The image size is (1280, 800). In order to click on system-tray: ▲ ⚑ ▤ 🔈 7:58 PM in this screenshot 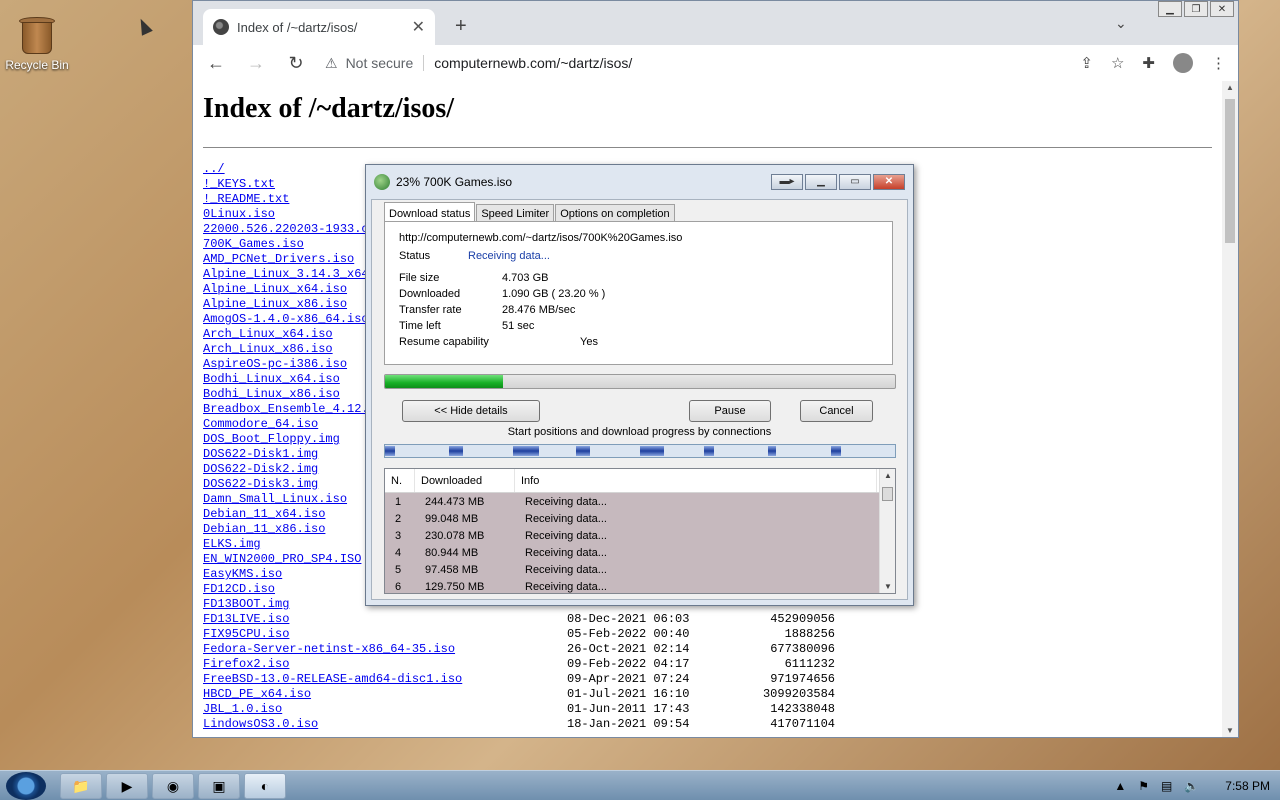, I will do `click(1192, 785)`.